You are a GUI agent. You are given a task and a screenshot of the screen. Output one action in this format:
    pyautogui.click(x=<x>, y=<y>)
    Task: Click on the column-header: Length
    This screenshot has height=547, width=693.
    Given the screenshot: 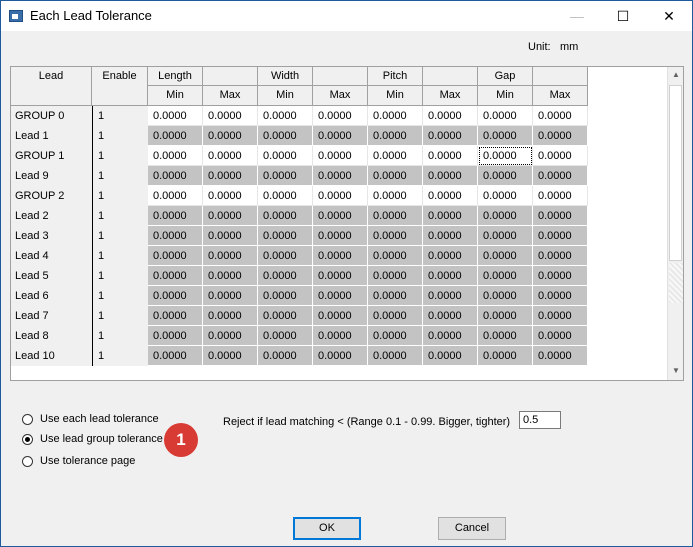 What is the action you would take?
    pyautogui.click(x=175, y=76)
    